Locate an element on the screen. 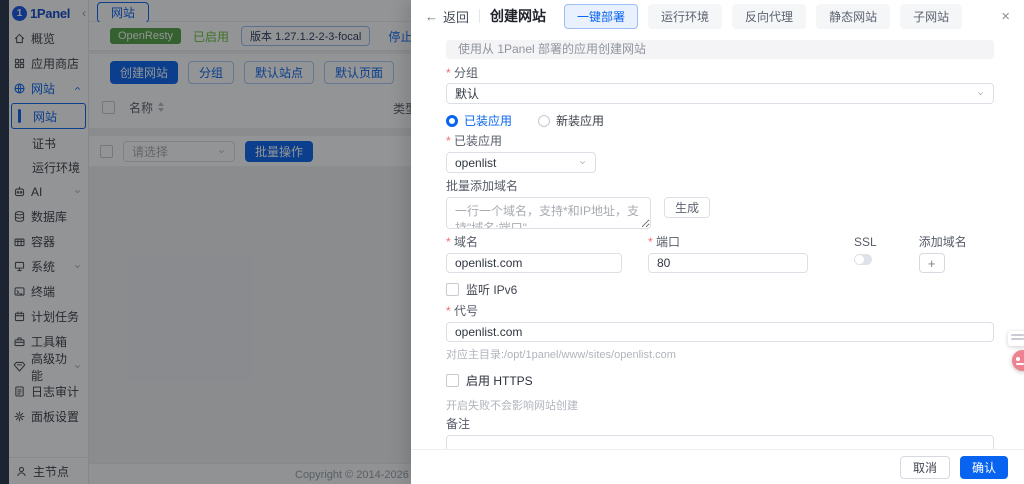  assistant-button is located at coordinates (1018, 360).